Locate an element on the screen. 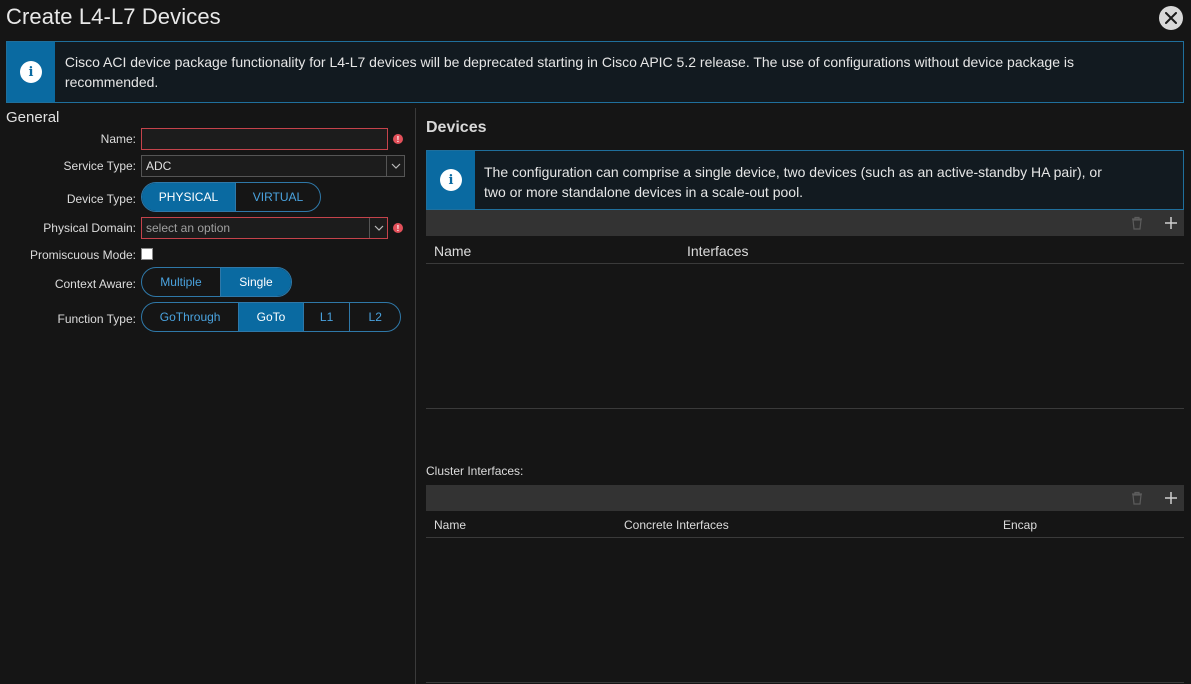 Image resolution: width=1191 pixels, height=684 pixels. function-type-l1: L1 is located at coordinates (327, 317).